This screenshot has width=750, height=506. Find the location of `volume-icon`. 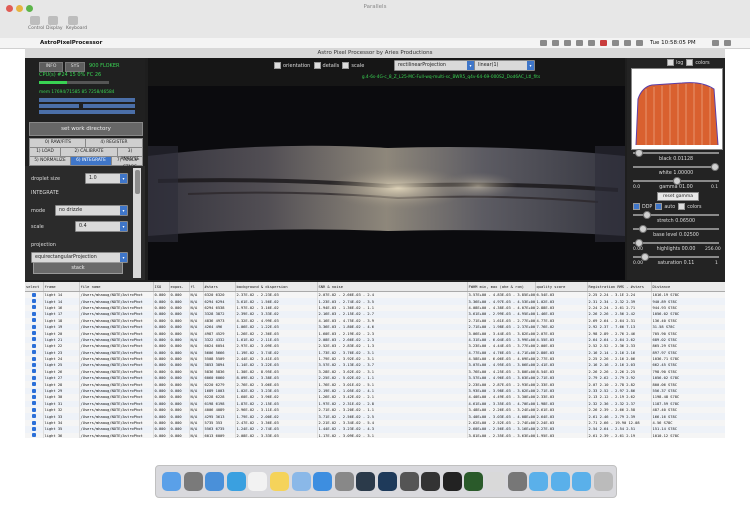

volume-icon is located at coordinates (627, 43).